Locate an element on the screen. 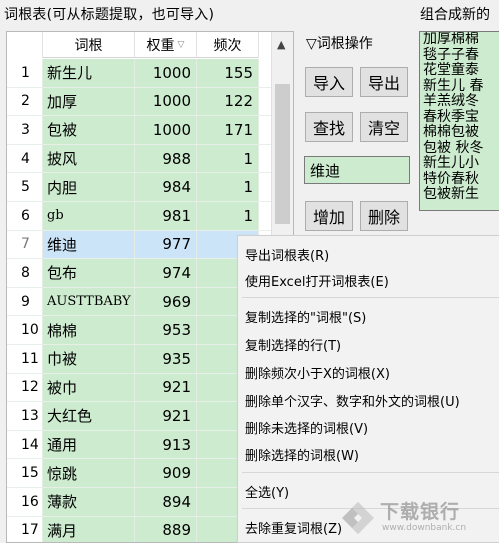 The height and width of the screenshot is (543, 499). word-root-table-title: 词根表(可从标题提取，也可导入) is located at coordinates (109, 15).